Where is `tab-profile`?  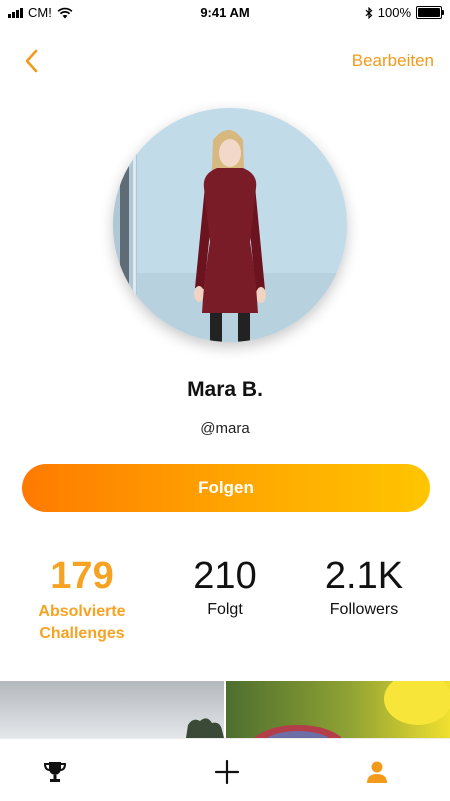 tab-profile is located at coordinates (377, 772).